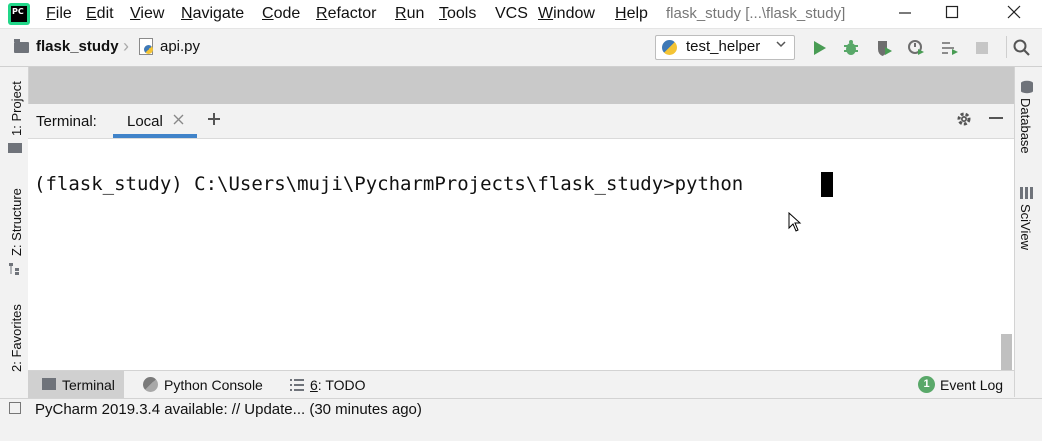 The image size is (1042, 441). Describe the element at coordinates (926, 384) in the screenshot. I see `event-count-badge: 1` at that location.